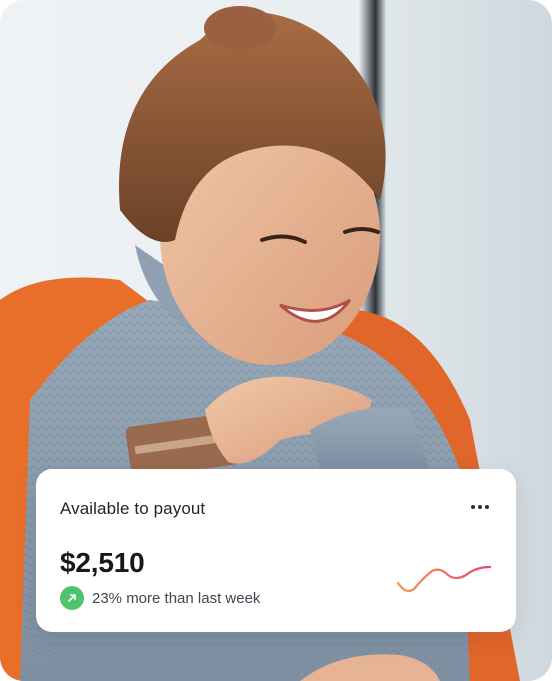  What do you see at coordinates (176, 598) in the screenshot?
I see `trend-text: 23% more than last week` at bounding box center [176, 598].